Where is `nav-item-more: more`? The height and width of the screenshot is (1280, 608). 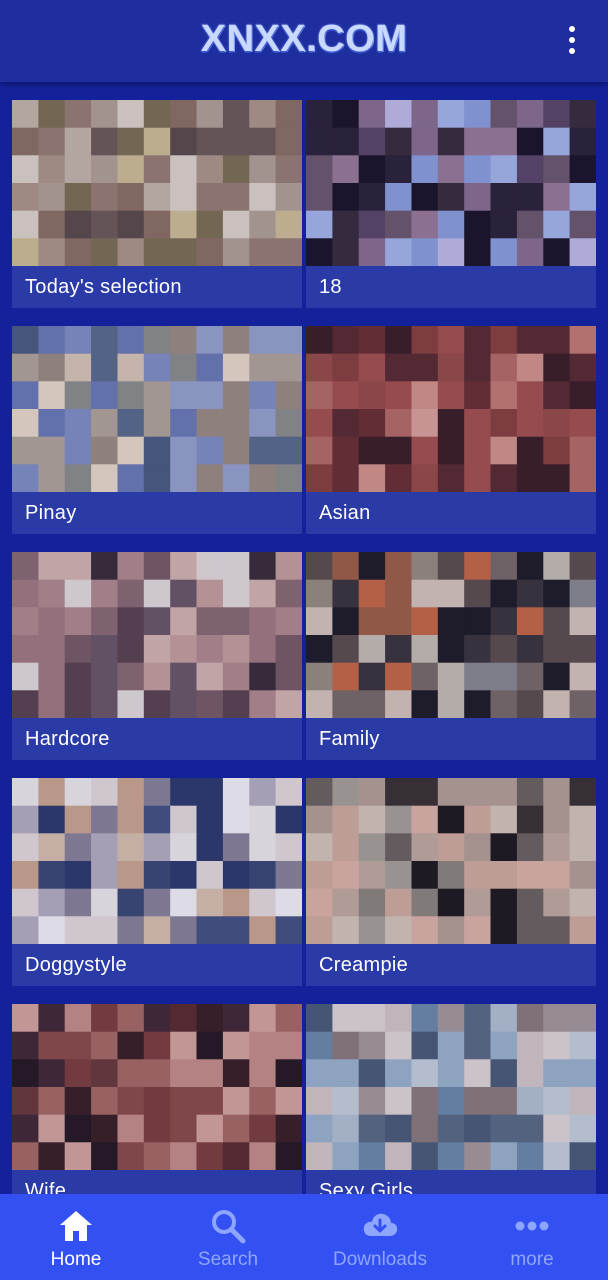
nav-item-more: more is located at coordinates (532, 1237).